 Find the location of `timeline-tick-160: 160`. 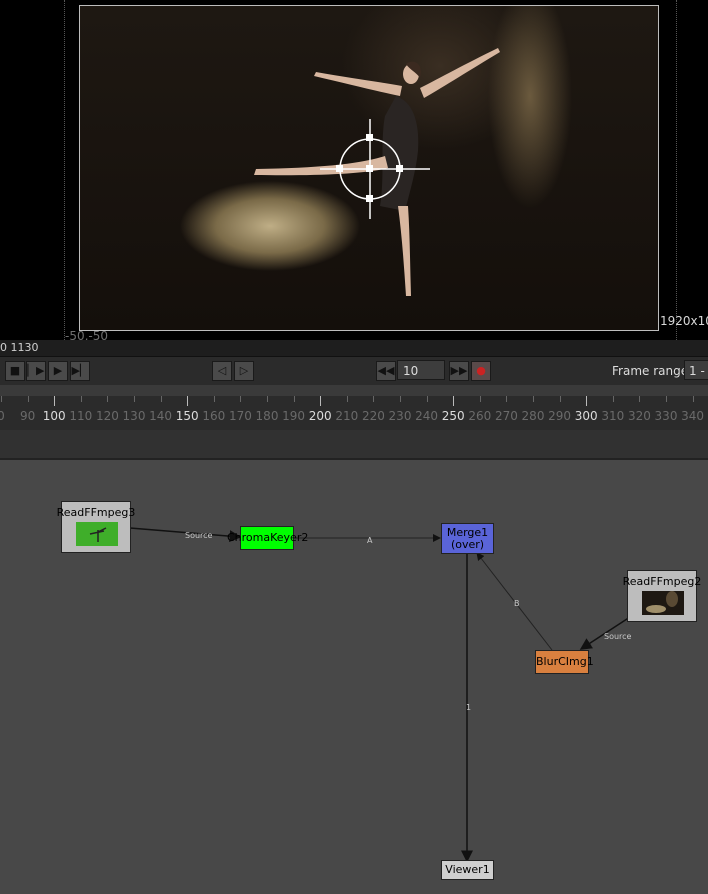

timeline-tick-160: 160 is located at coordinates (214, 416).